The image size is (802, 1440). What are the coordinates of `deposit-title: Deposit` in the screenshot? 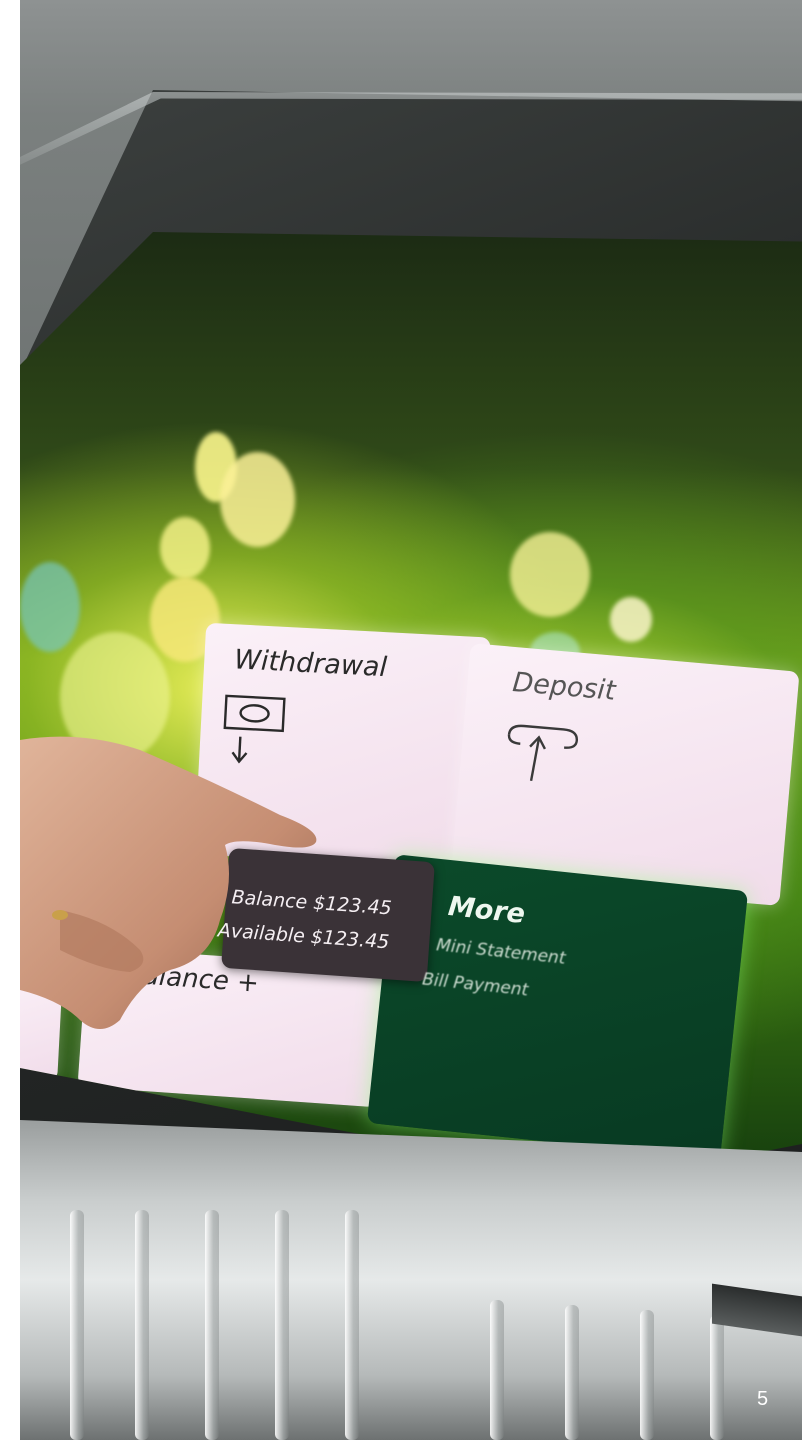 It's located at (564, 686).